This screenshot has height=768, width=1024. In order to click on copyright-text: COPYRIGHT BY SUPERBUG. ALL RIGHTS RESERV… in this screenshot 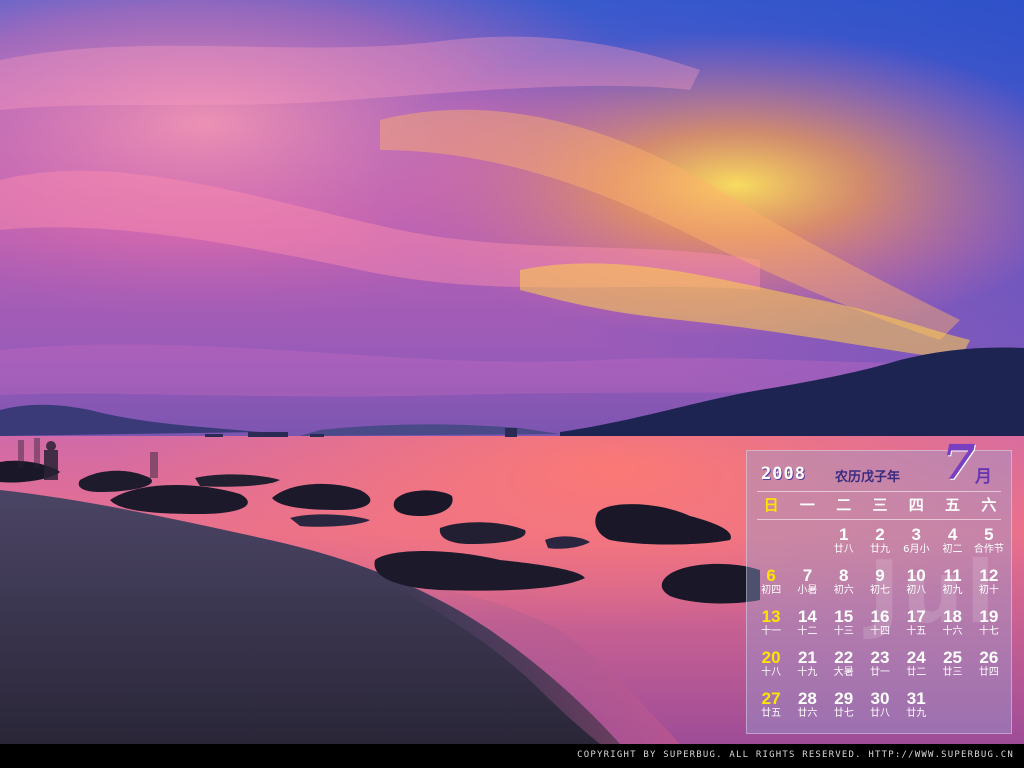, I will do `click(795, 755)`.